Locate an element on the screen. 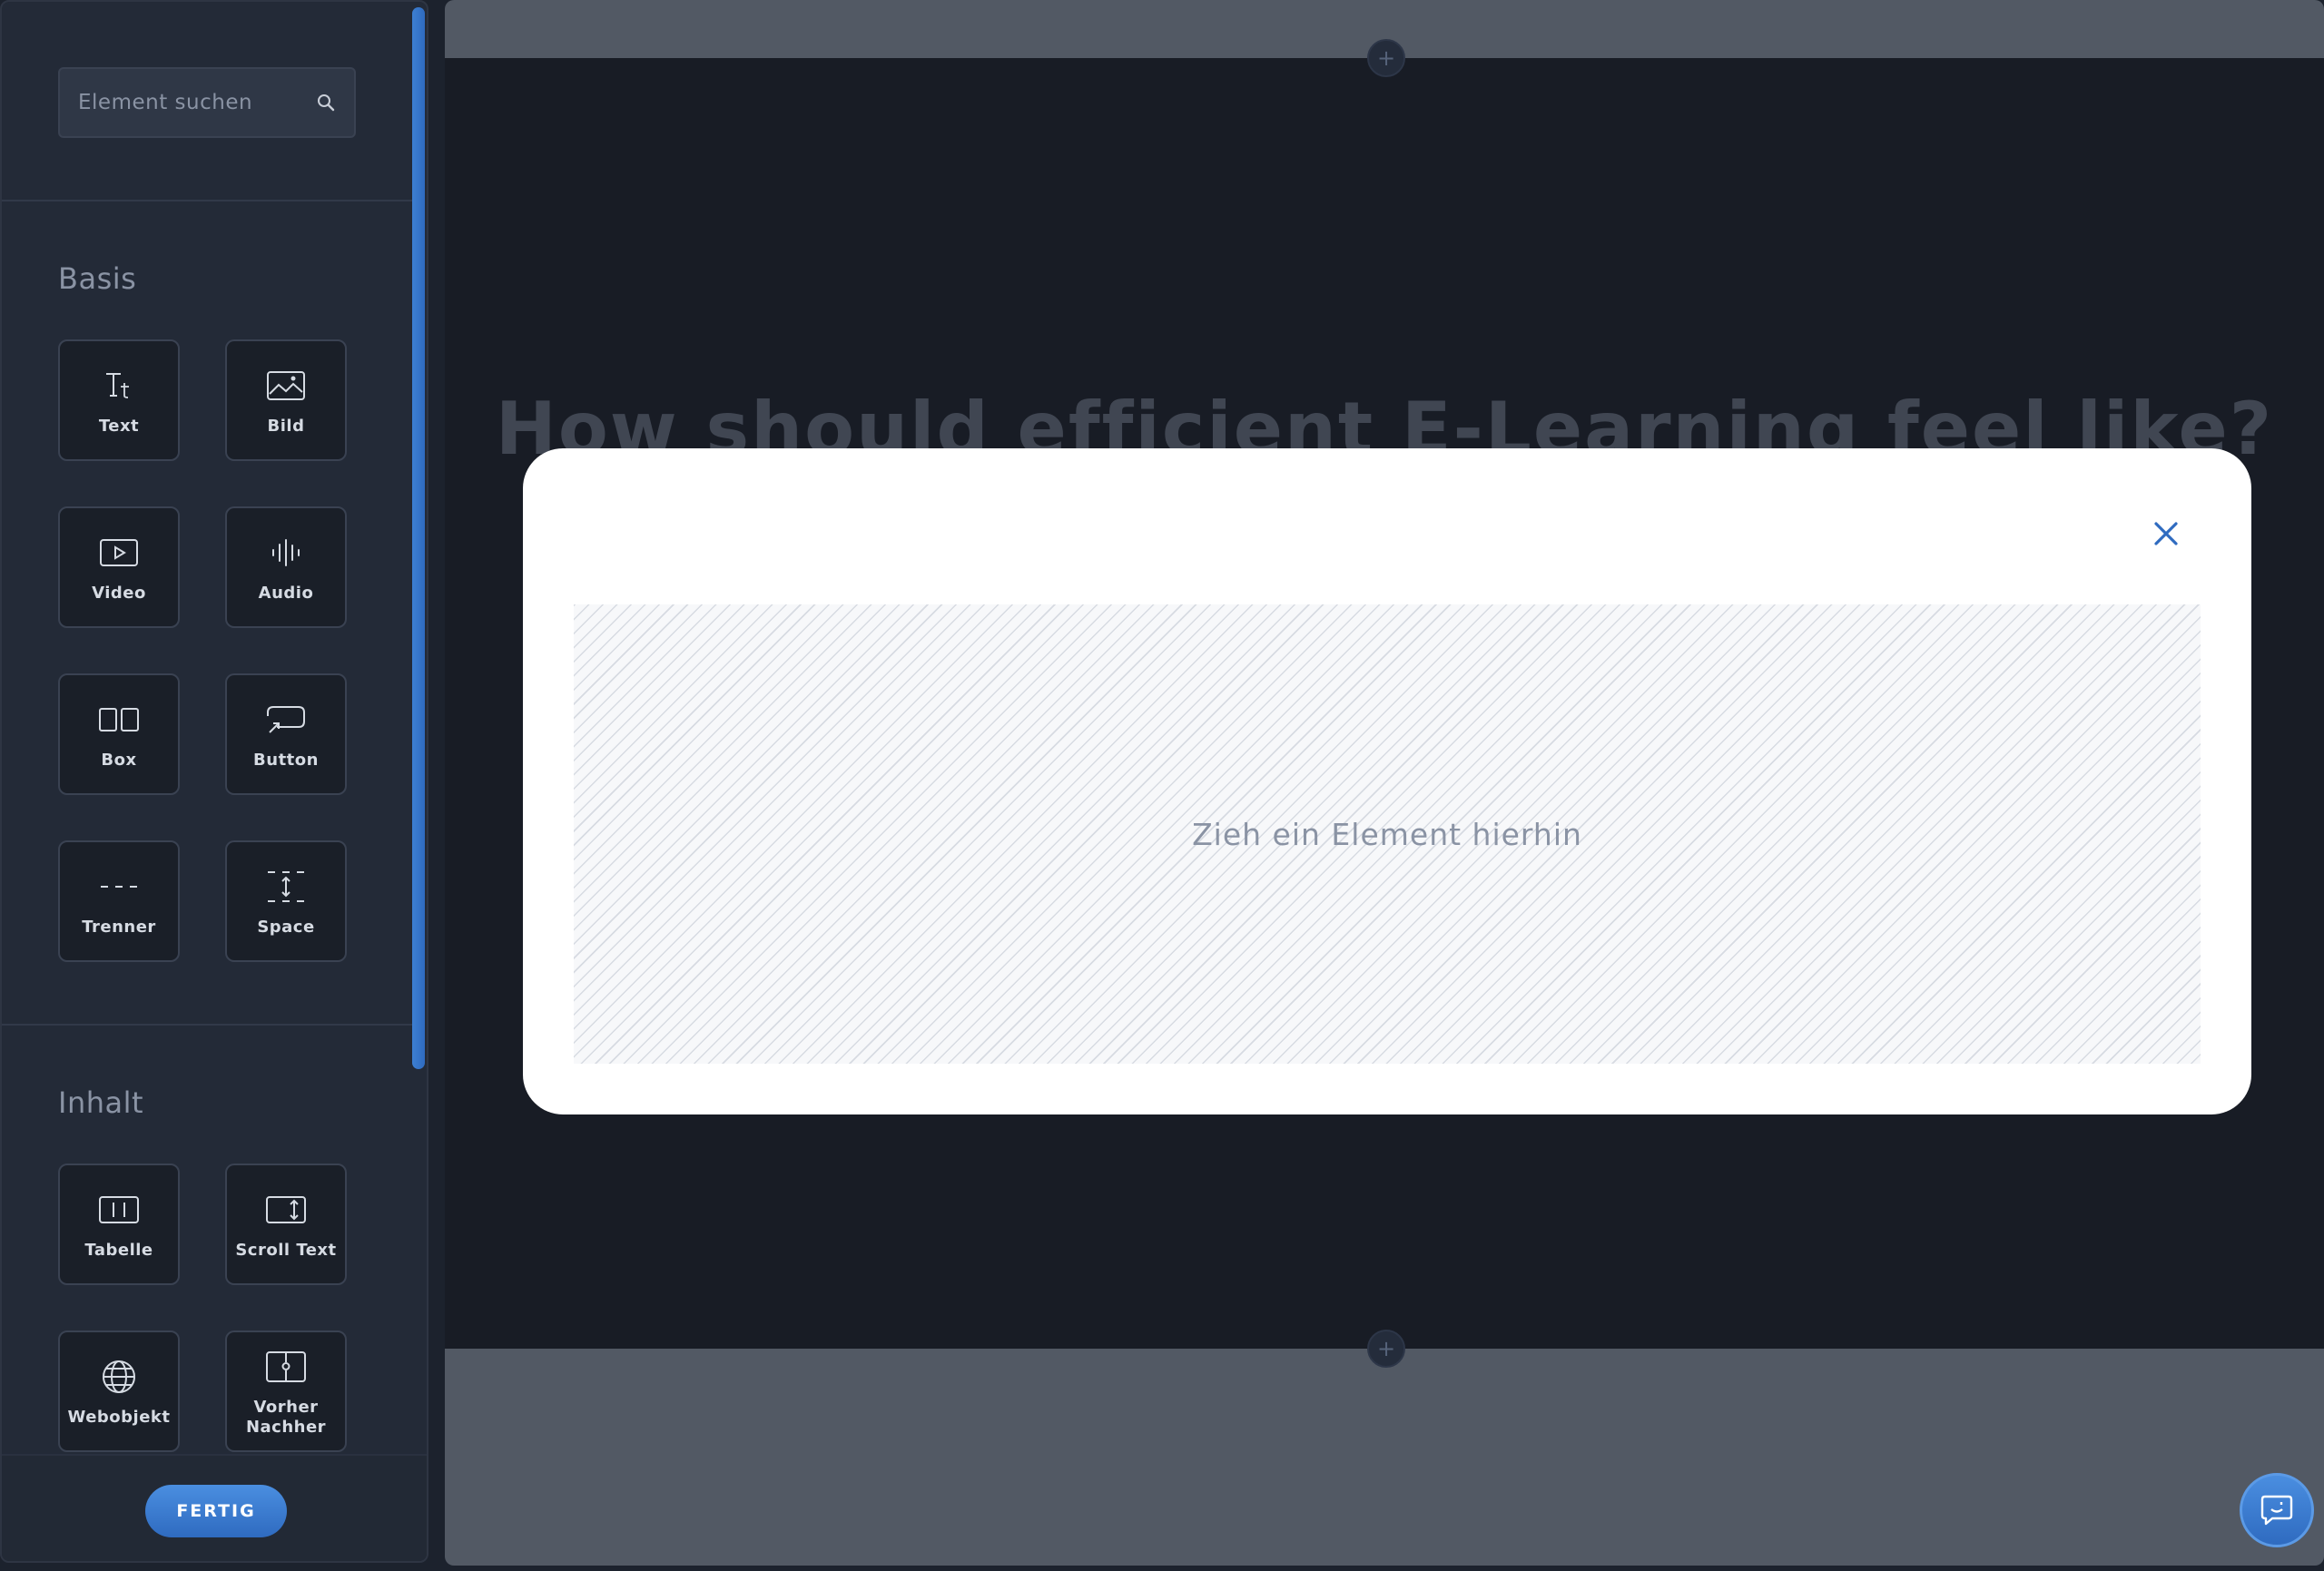 This screenshot has width=2324, height=1571. element-tile-before-after: Vorher Nachher is located at coordinates (286, 1391).